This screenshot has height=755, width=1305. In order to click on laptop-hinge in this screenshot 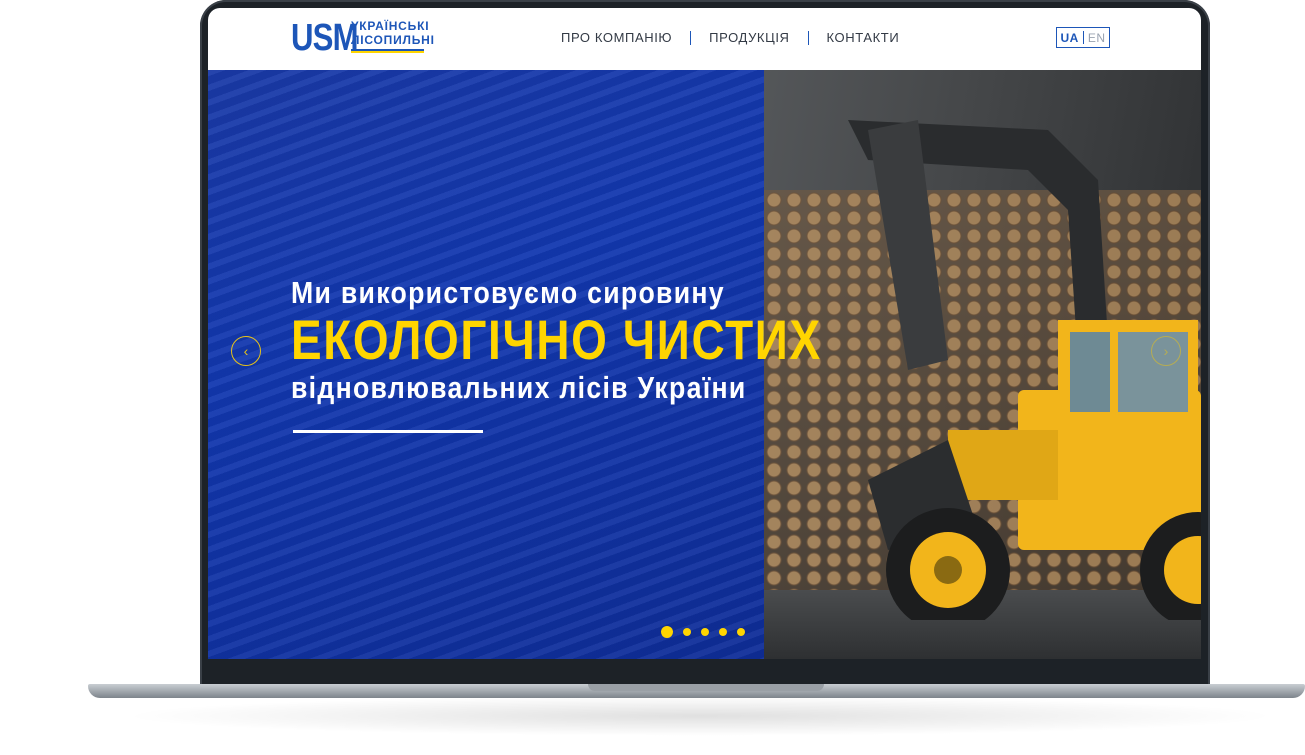, I will do `click(706, 687)`.